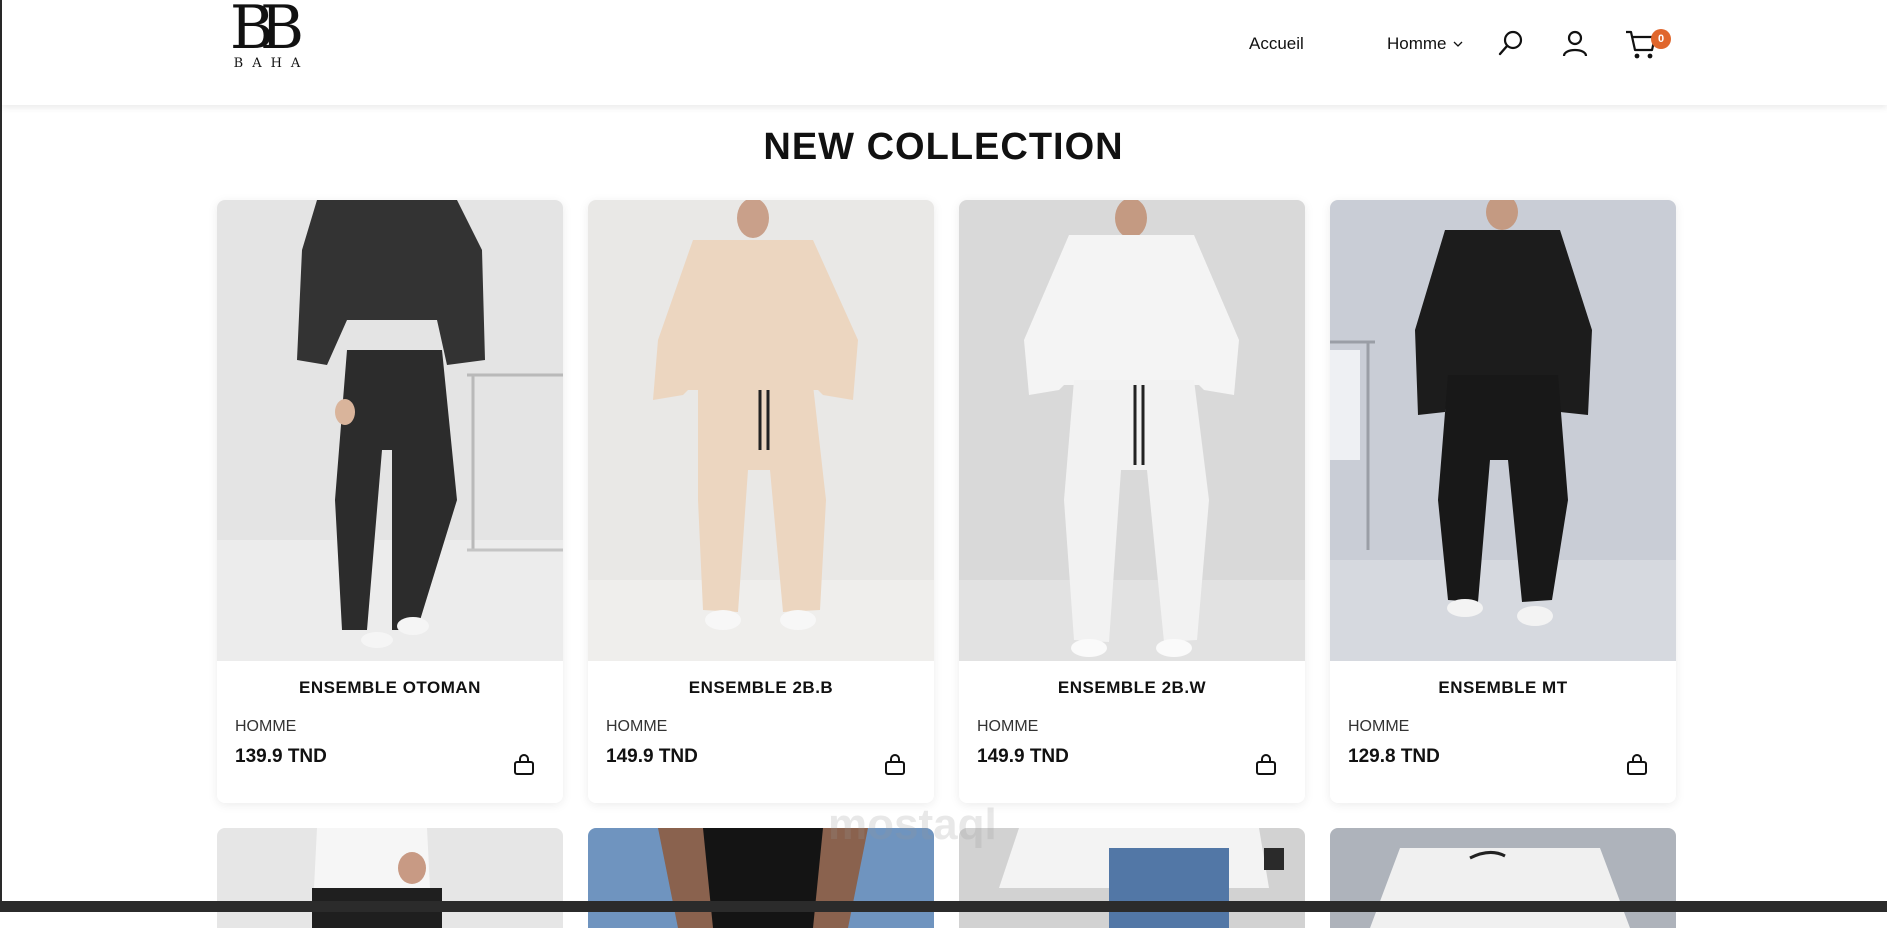 The width and height of the screenshot is (1887, 928). What do you see at coordinates (1417, 43) in the screenshot?
I see `nav-homme-label: Homme` at bounding box center [1417, 43].